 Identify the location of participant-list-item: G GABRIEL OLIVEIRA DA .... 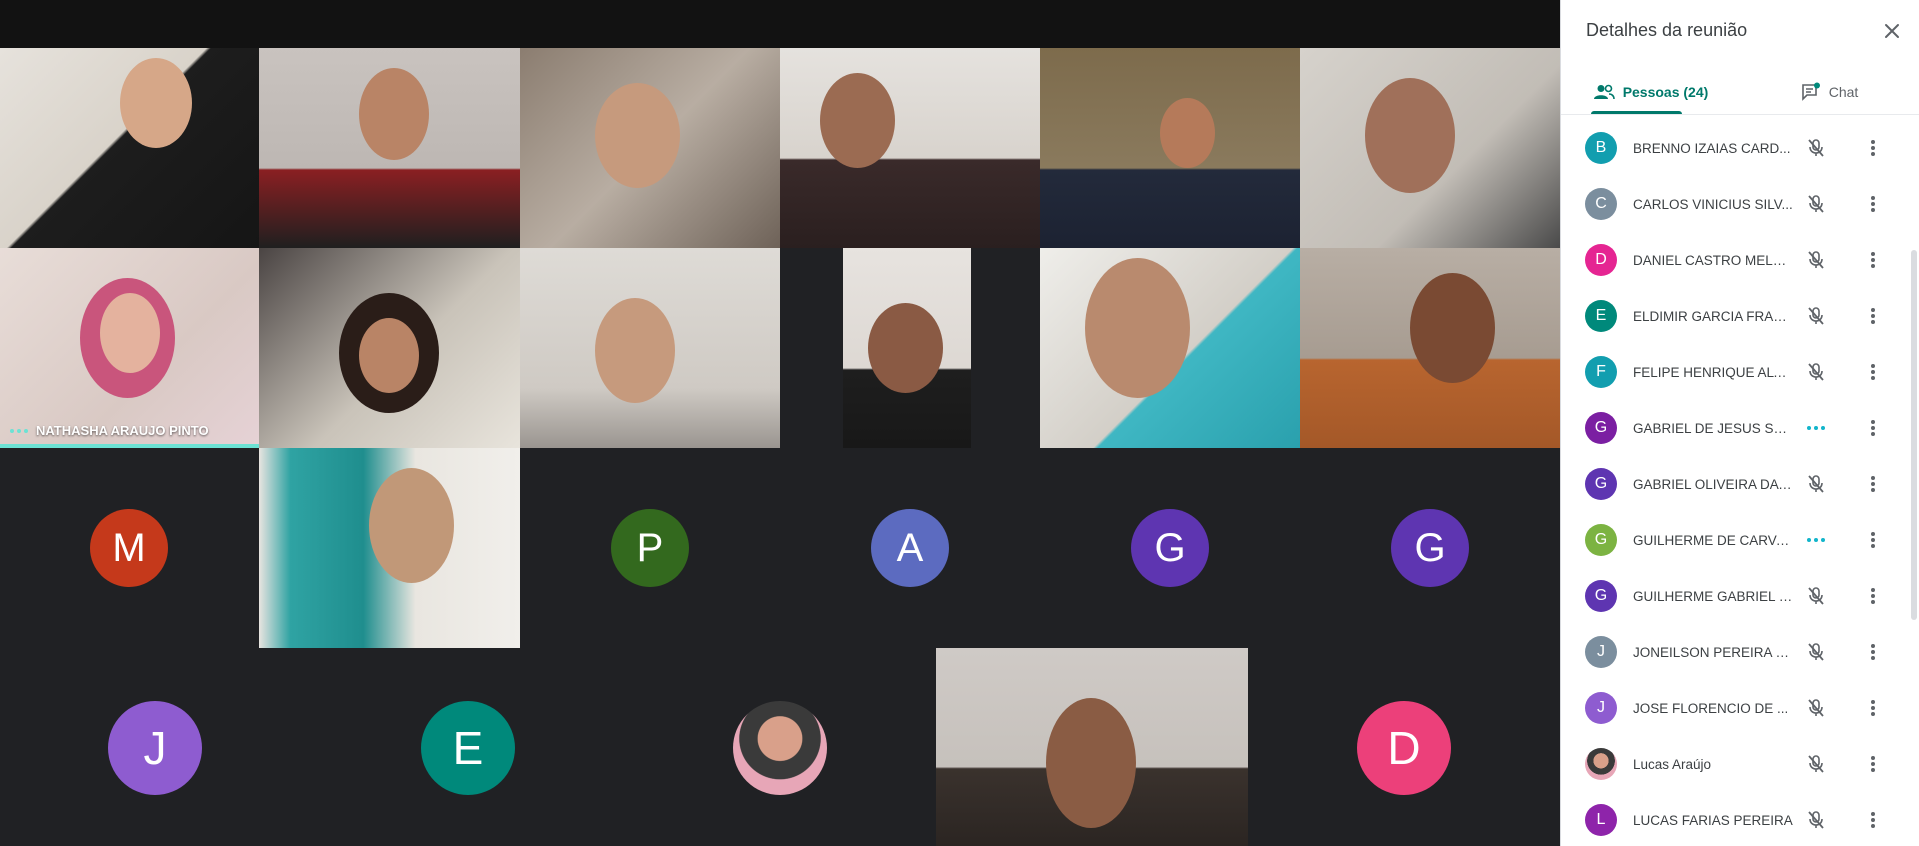
(1731, 484).